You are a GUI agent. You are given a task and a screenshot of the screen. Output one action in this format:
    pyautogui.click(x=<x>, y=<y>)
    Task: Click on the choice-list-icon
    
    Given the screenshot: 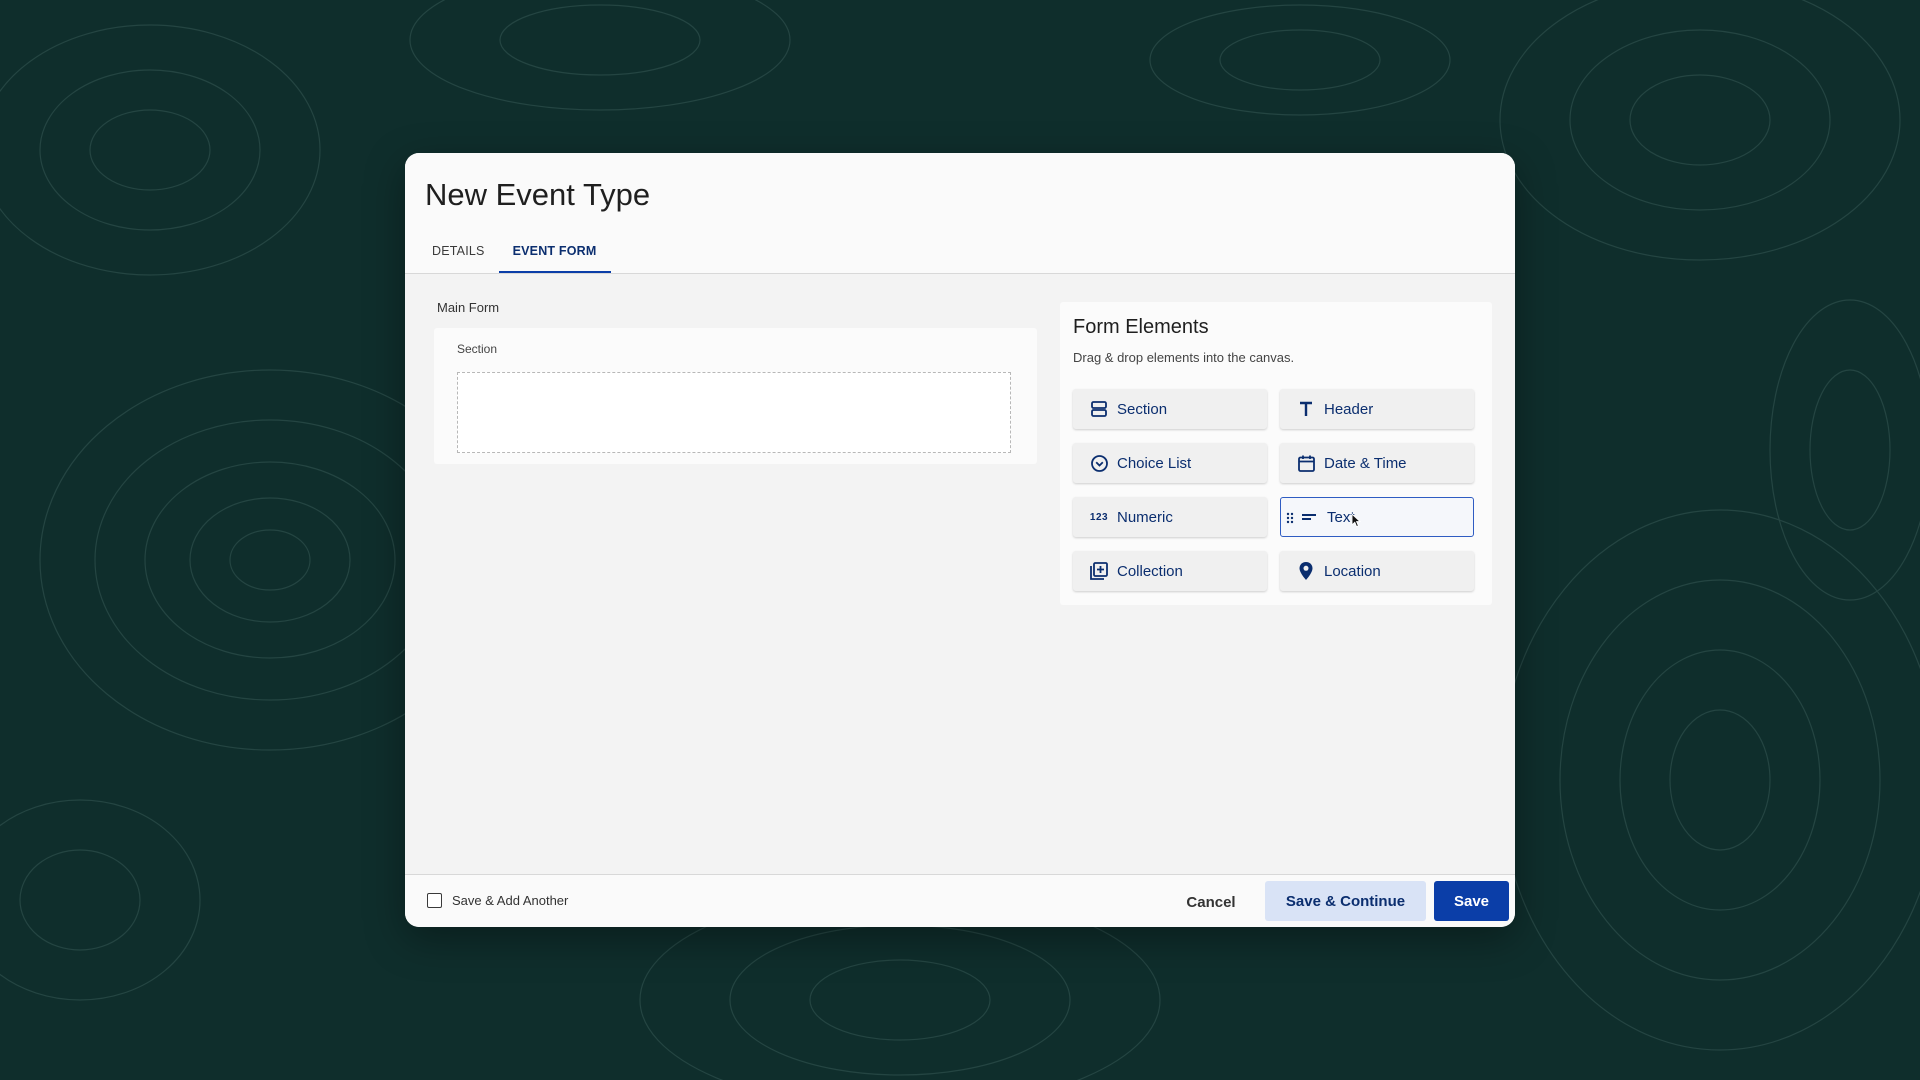 What is the action you would take?
    pyautogui.click(x=1099, y=463)
    